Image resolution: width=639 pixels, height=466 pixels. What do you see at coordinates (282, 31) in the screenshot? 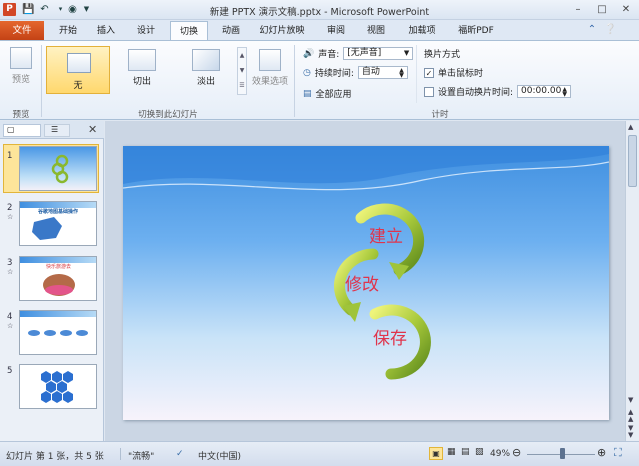
I see `tab-slide-show: 幻灯片放映` at bounding box center [282, 31].